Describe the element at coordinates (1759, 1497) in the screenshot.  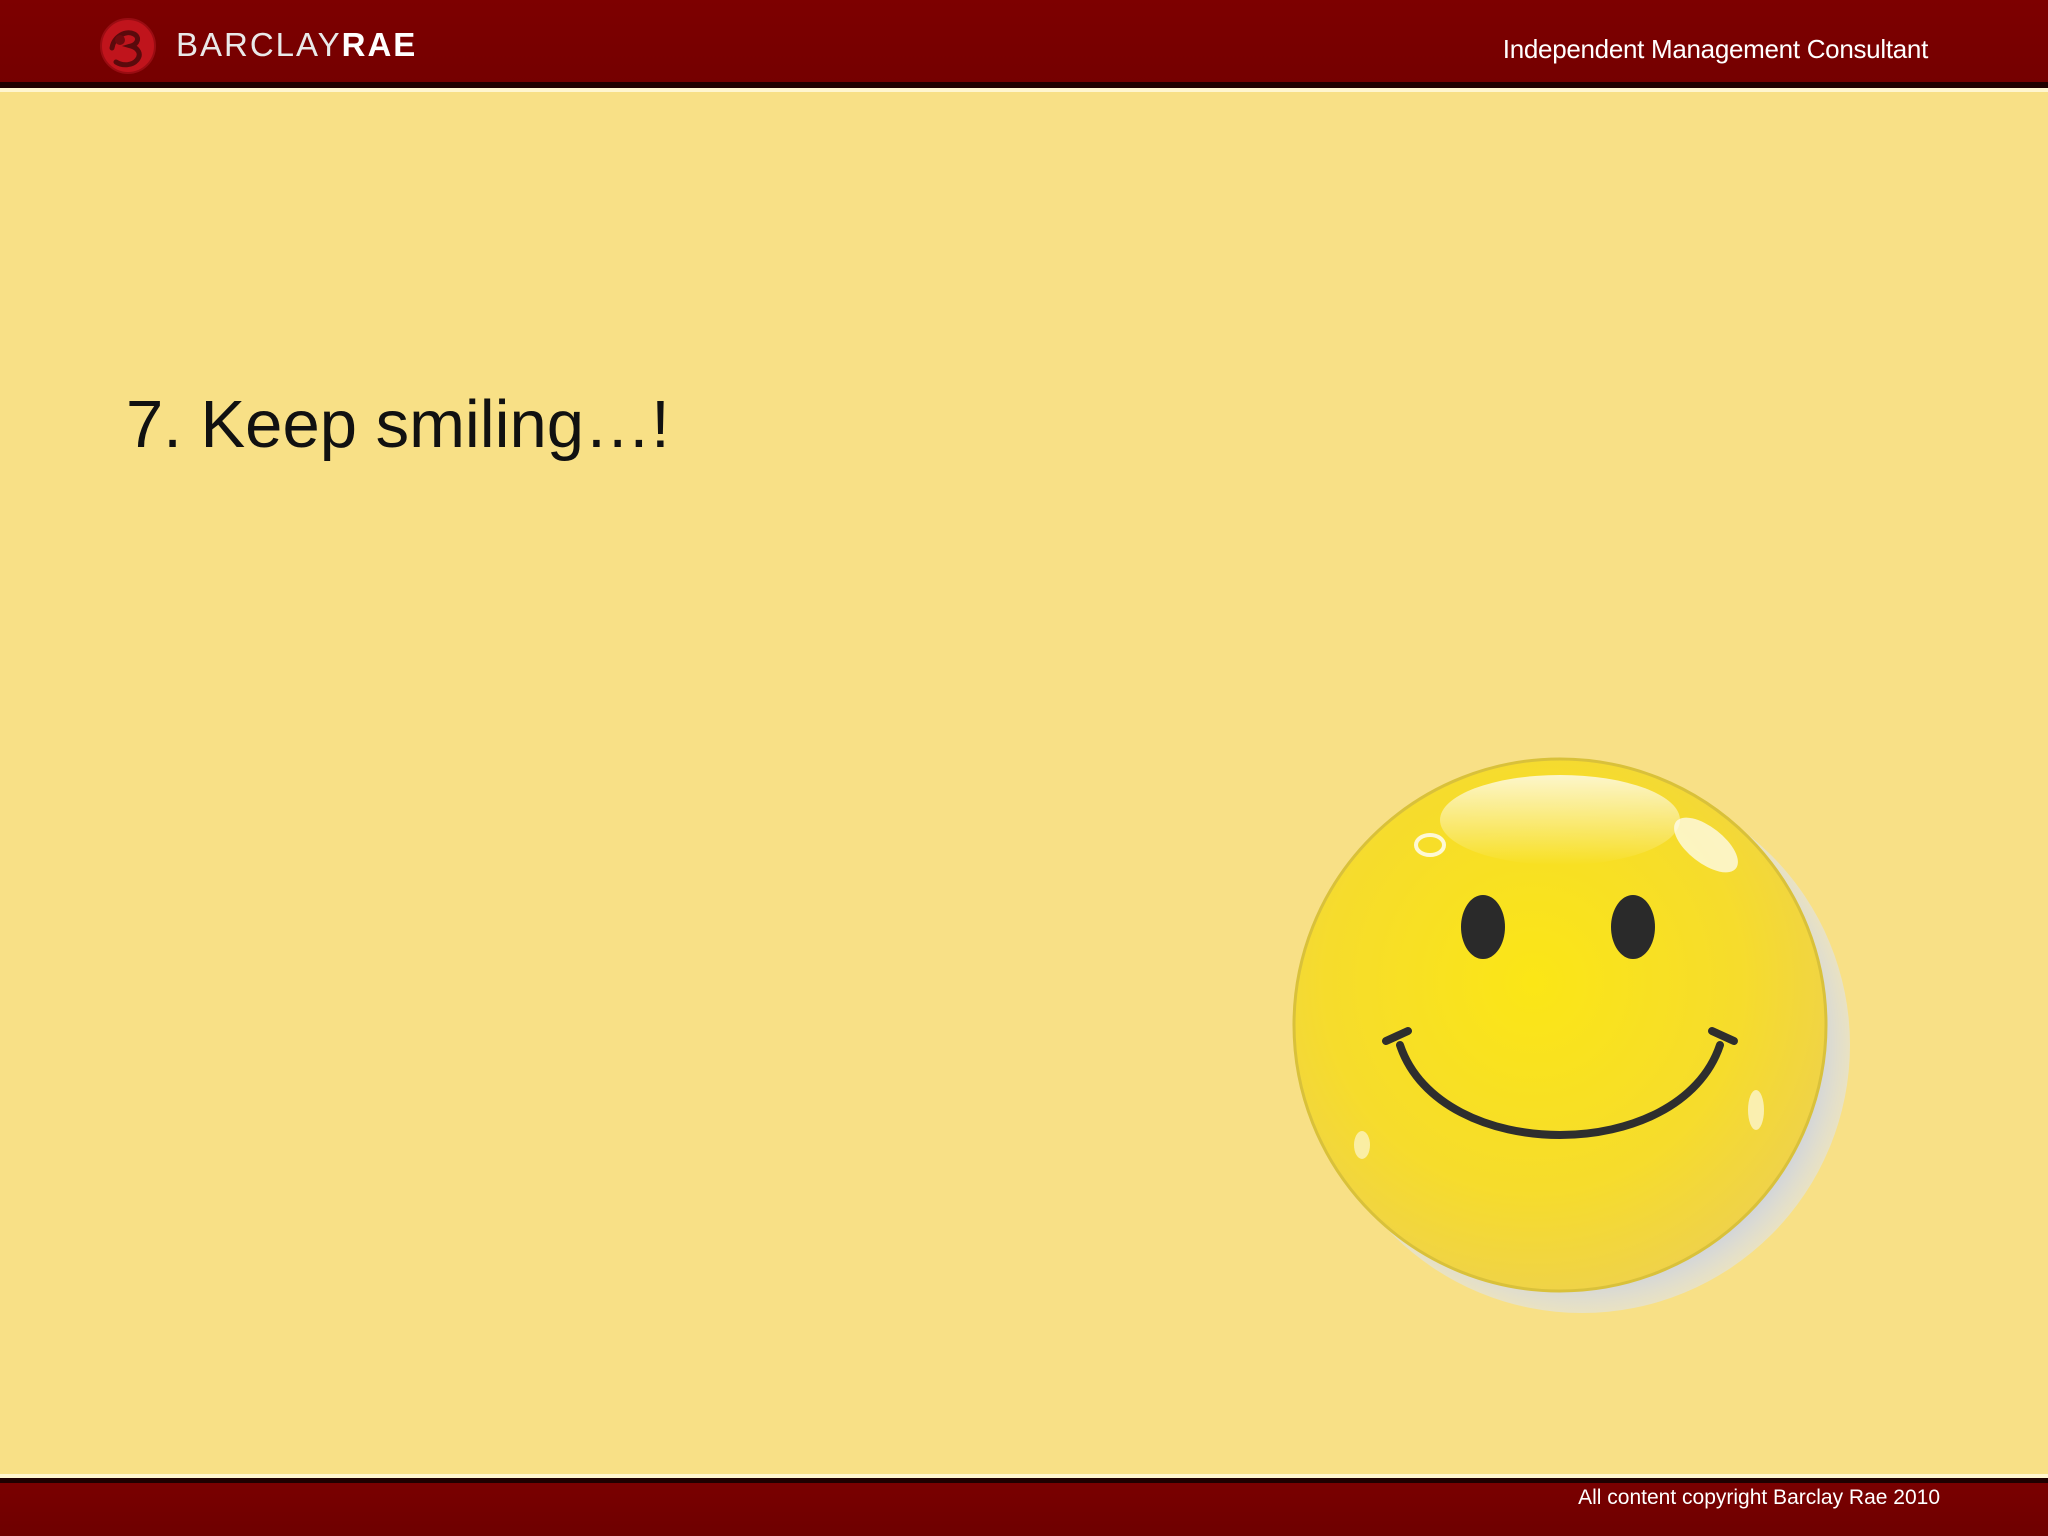
I see `footer-copyright: All content copyright Barclay Rae 2010` at that location.